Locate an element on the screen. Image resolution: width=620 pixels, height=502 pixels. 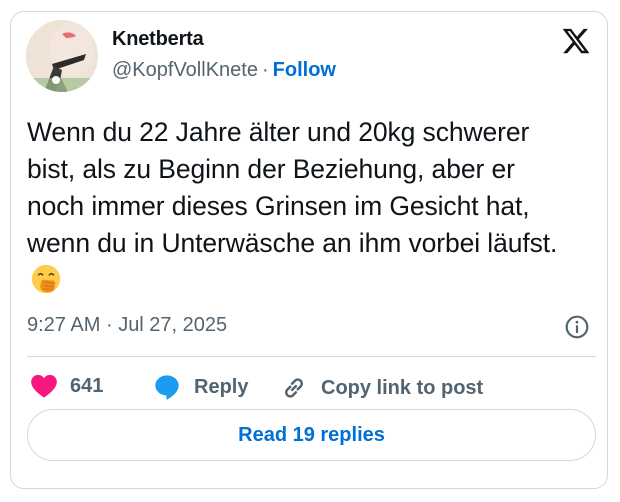
read-replies-label: Read 19 replies is located at coordinates (311, 434).